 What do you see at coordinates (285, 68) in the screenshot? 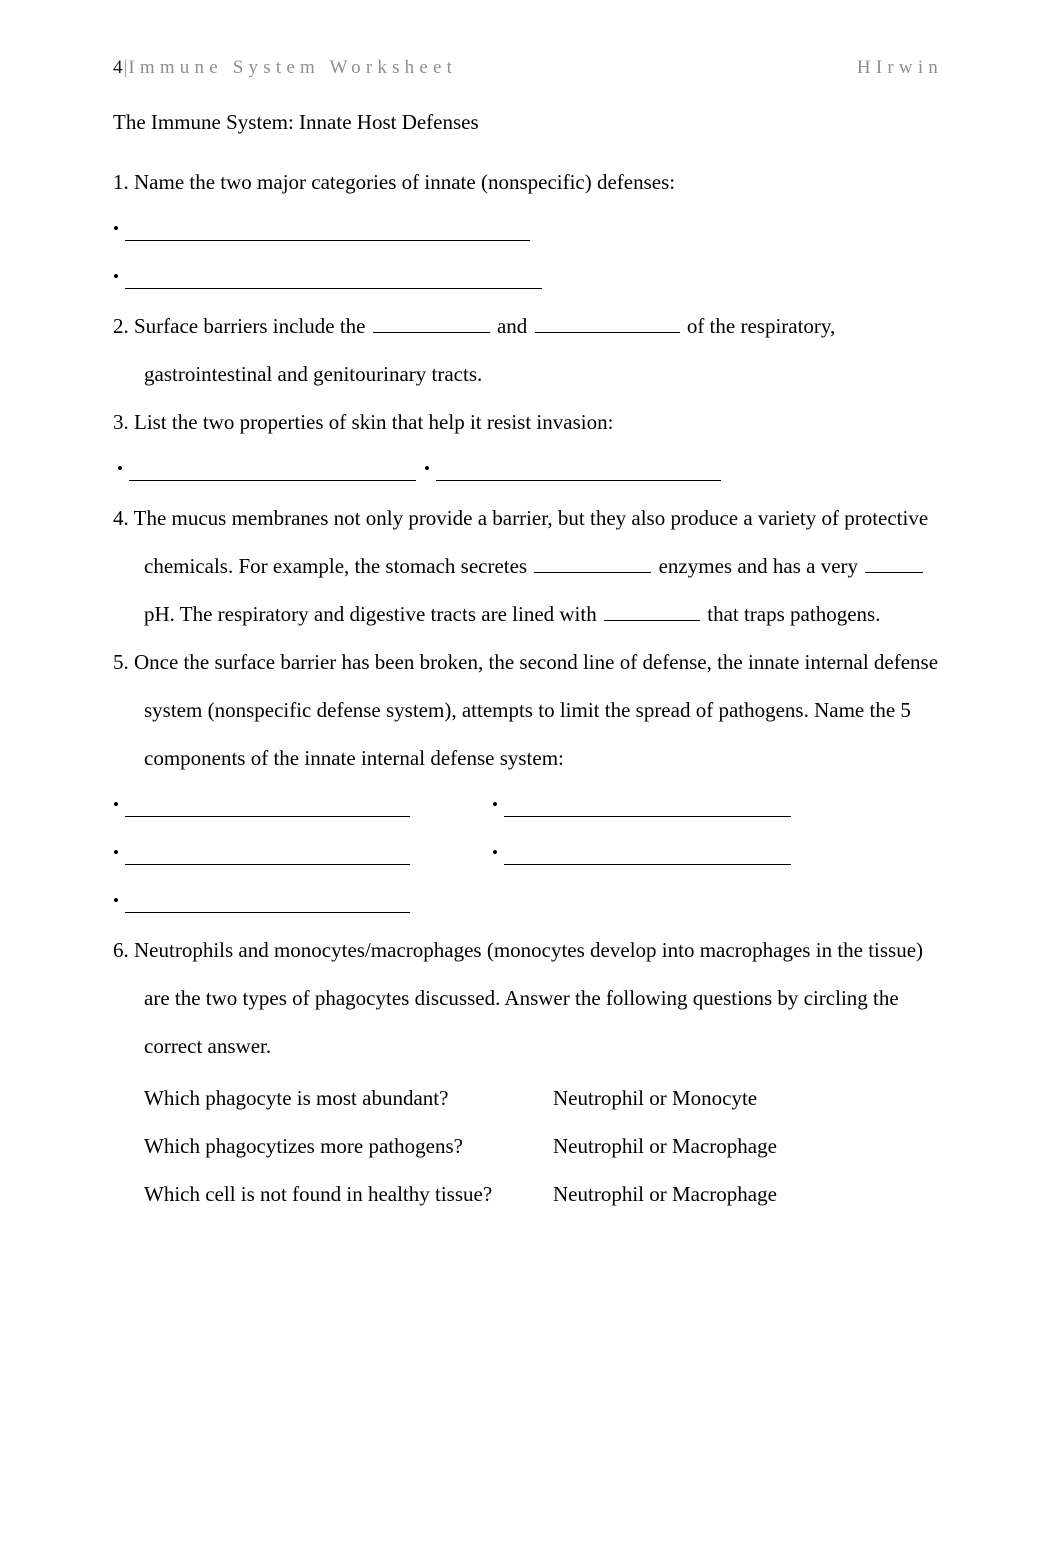
I see `header-left-group: 4|Immune System Worksheet` at bounding box center [285, 68].